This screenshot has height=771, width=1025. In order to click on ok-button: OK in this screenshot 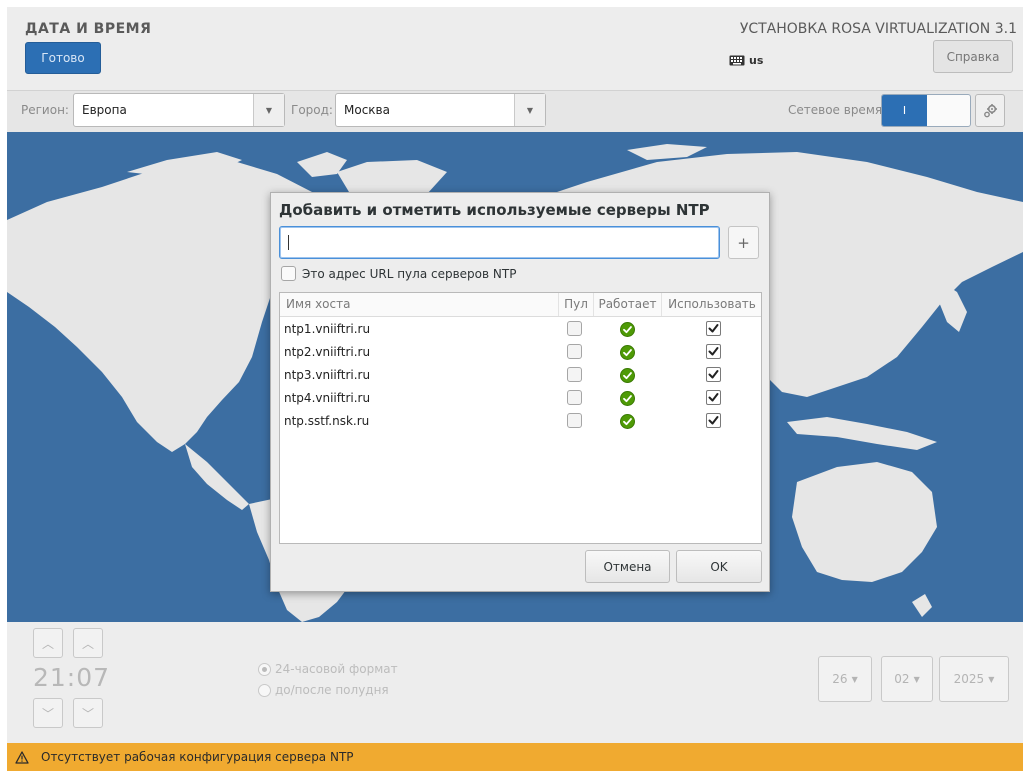, I will do `click(719, 566)`.